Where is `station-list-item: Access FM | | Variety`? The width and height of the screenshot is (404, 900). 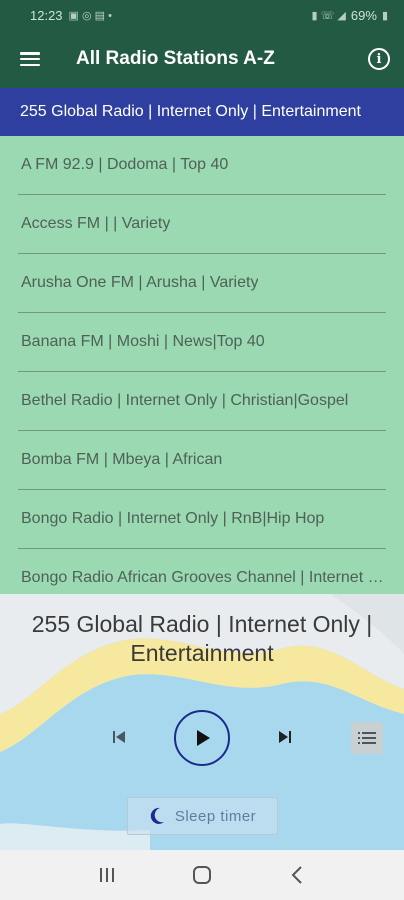
station-list-item: Access FM | | Variety is located at coordinates (202, 224).